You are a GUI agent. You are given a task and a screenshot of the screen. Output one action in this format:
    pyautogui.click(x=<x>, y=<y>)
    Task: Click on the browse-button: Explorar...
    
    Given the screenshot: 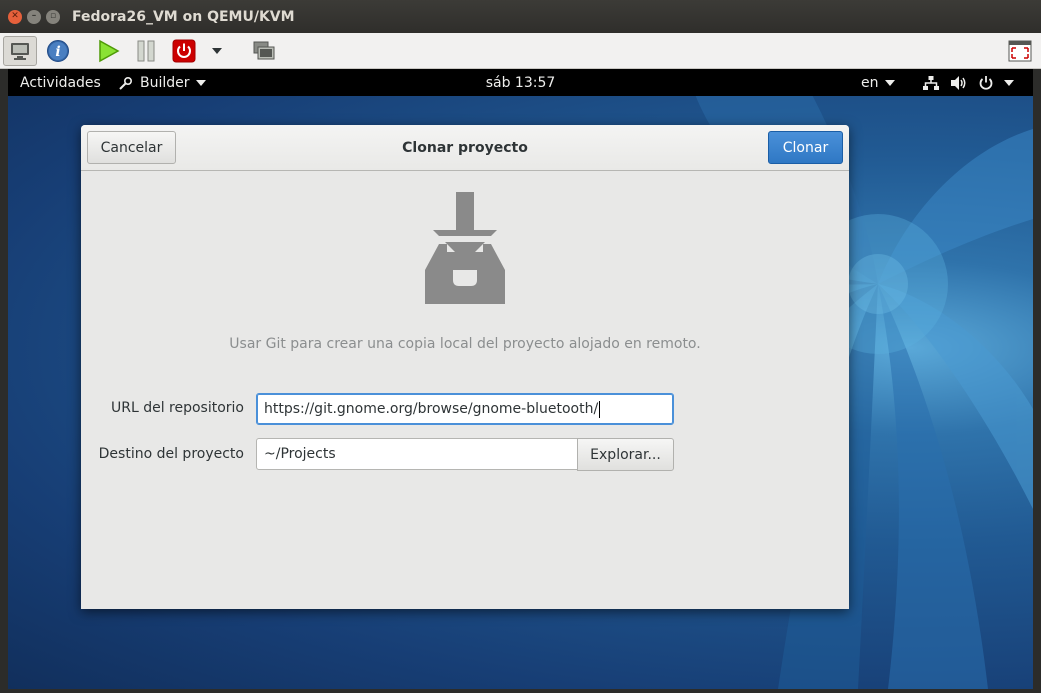 What is the action you would take?
    pyautogui.click(x=625, y=454)
    